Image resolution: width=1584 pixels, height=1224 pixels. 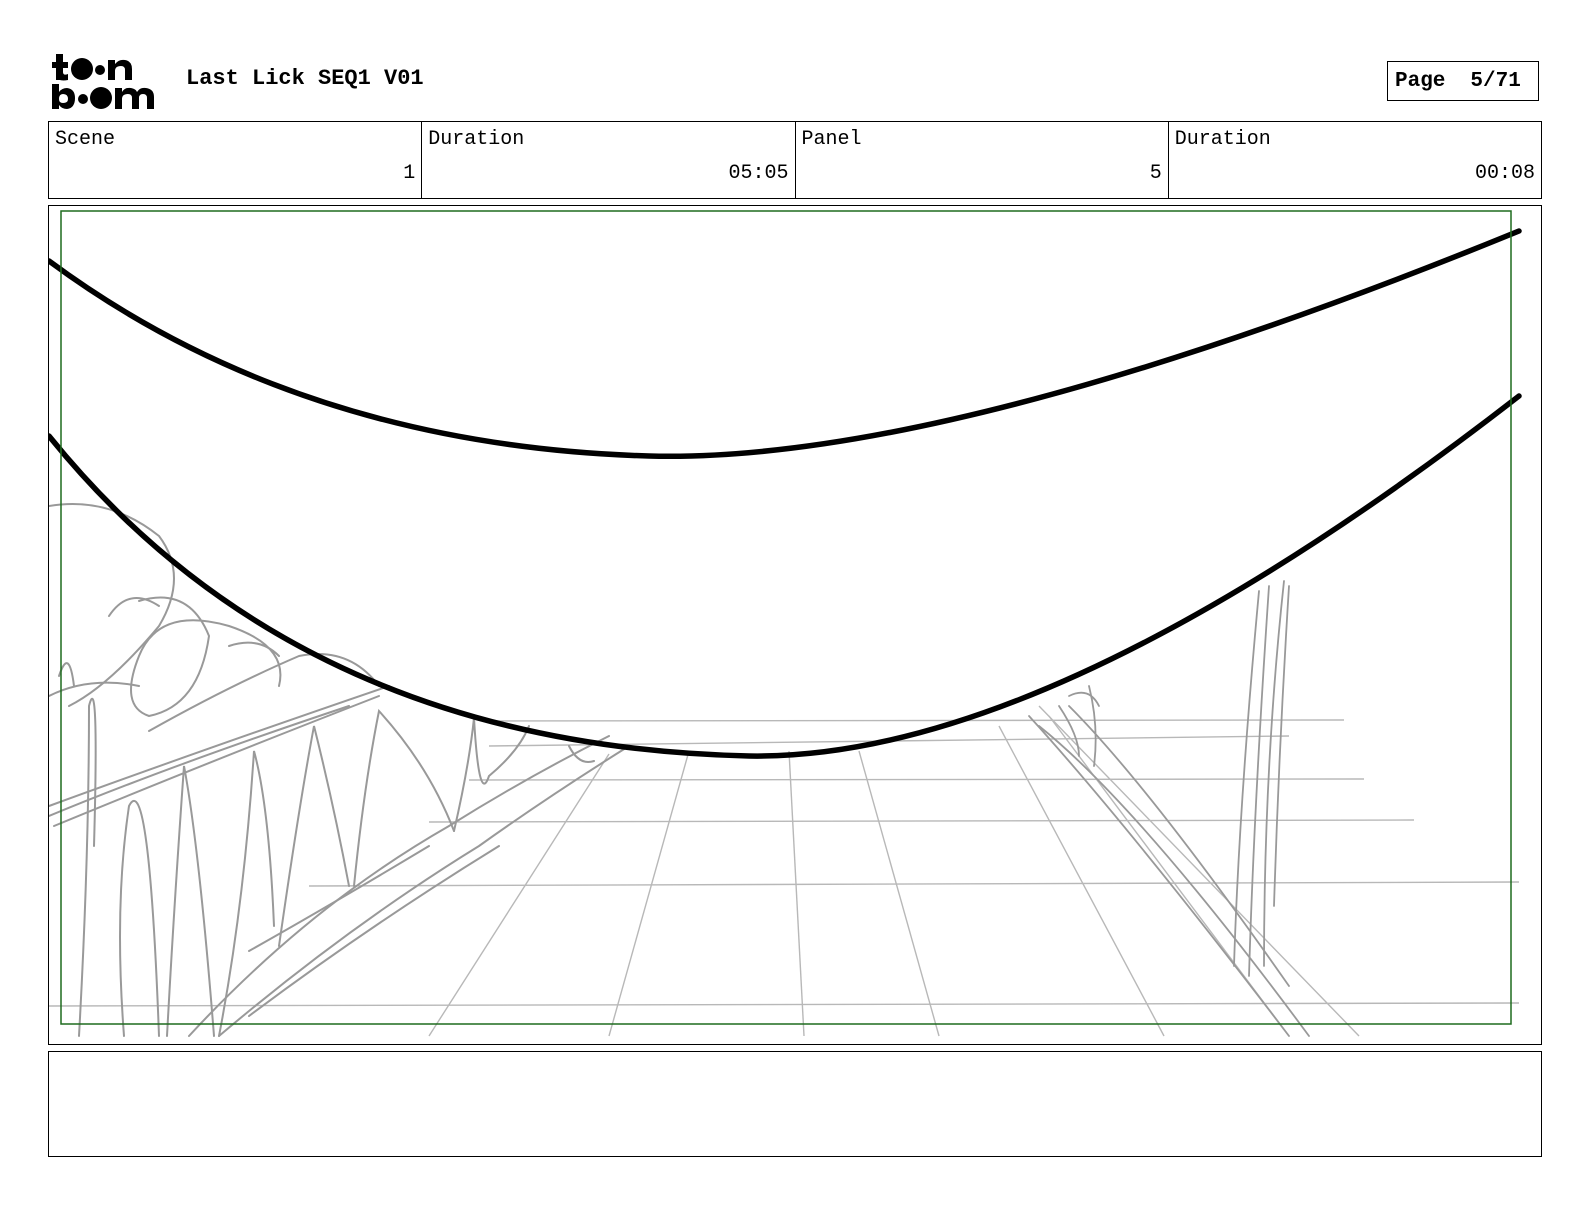 I want to click on page-label: Page, so click(x=1420, y=81).